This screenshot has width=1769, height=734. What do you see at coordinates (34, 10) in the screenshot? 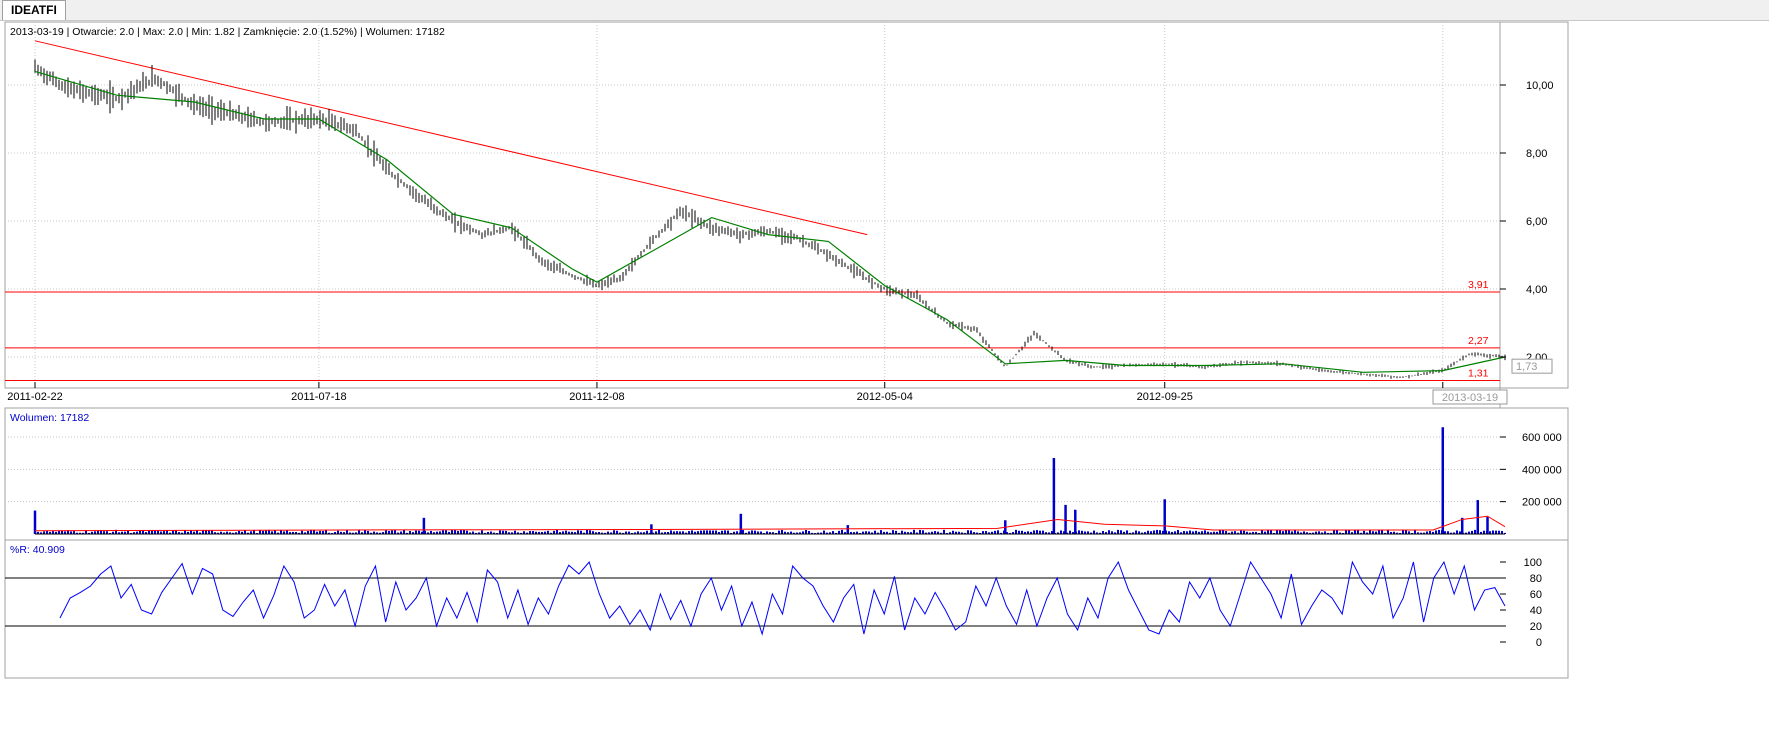
I see `tab-ideatfi: IDEATFI` at bounding box center [34, 10].